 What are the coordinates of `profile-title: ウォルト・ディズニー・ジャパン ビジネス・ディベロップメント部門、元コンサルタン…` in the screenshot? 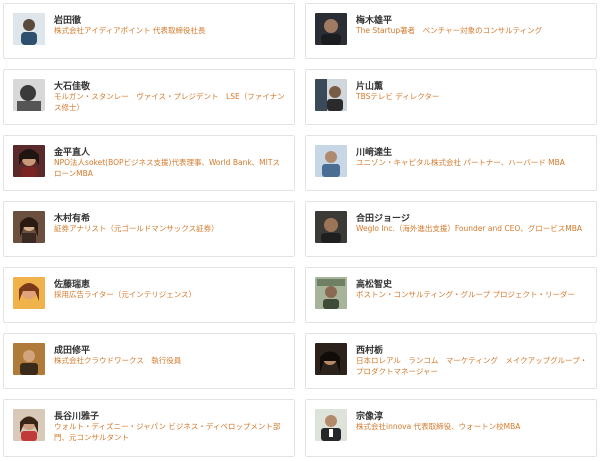 It's located at (167, 432).